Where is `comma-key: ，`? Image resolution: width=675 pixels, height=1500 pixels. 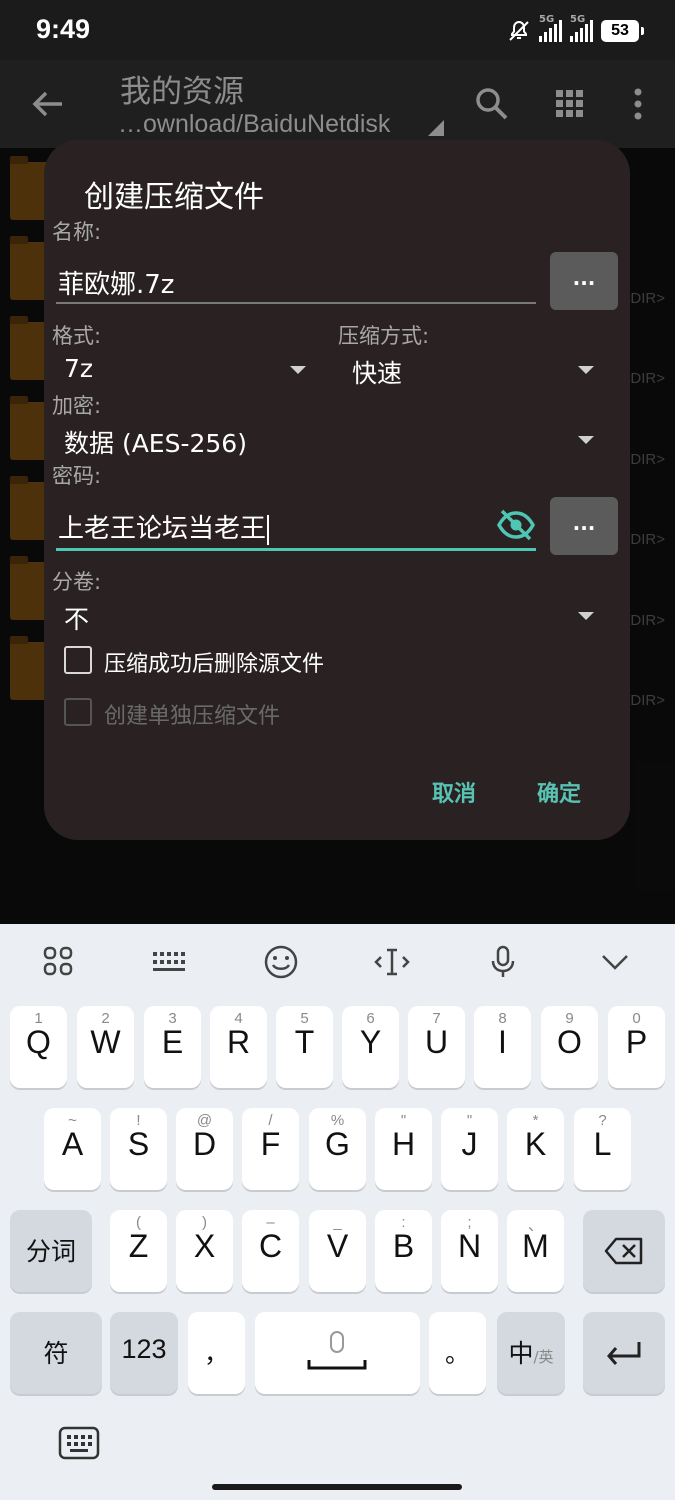
comma-key: ， is located at coordinates (216, 1353).